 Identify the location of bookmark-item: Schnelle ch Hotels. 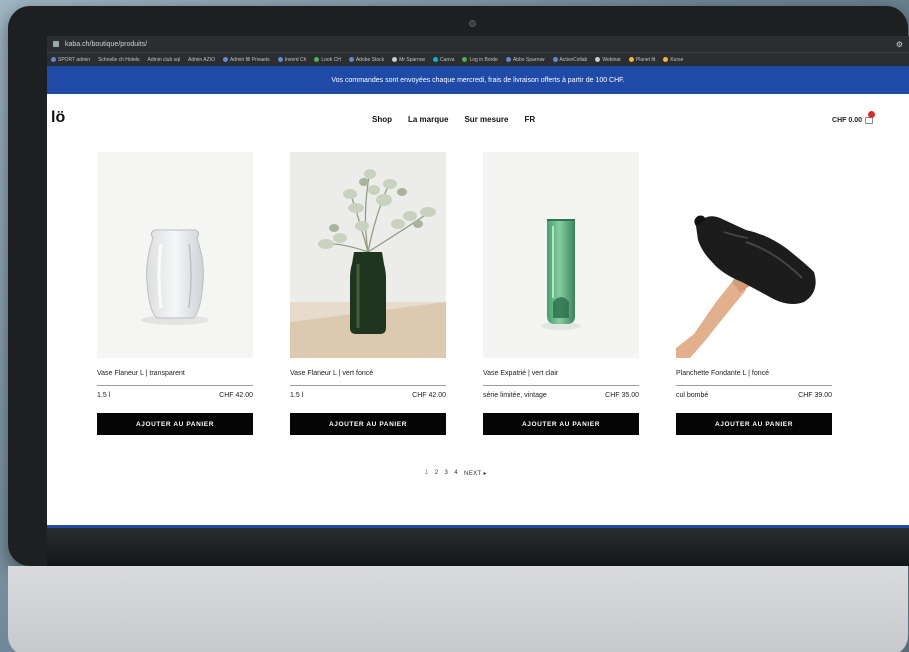
(118, 60).